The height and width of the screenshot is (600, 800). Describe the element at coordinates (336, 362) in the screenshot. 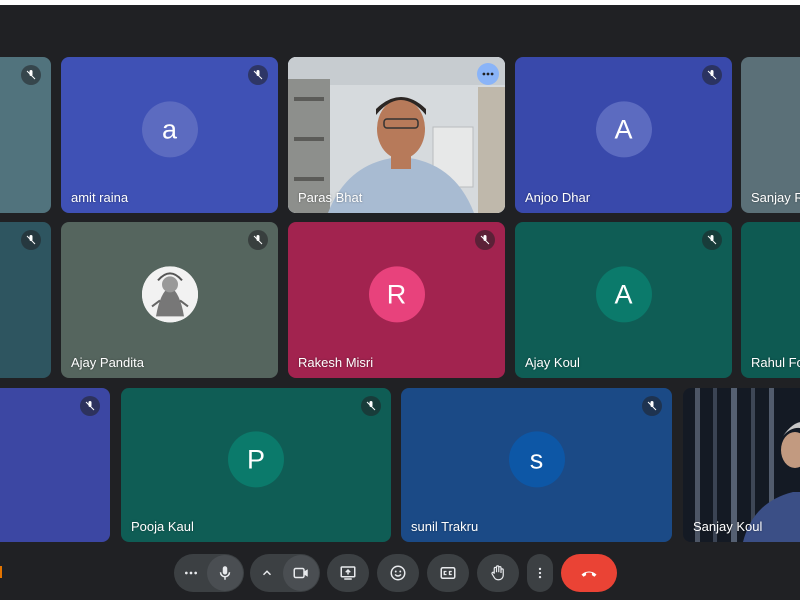

I see `participant-name: Rakesh Misri` at that location.